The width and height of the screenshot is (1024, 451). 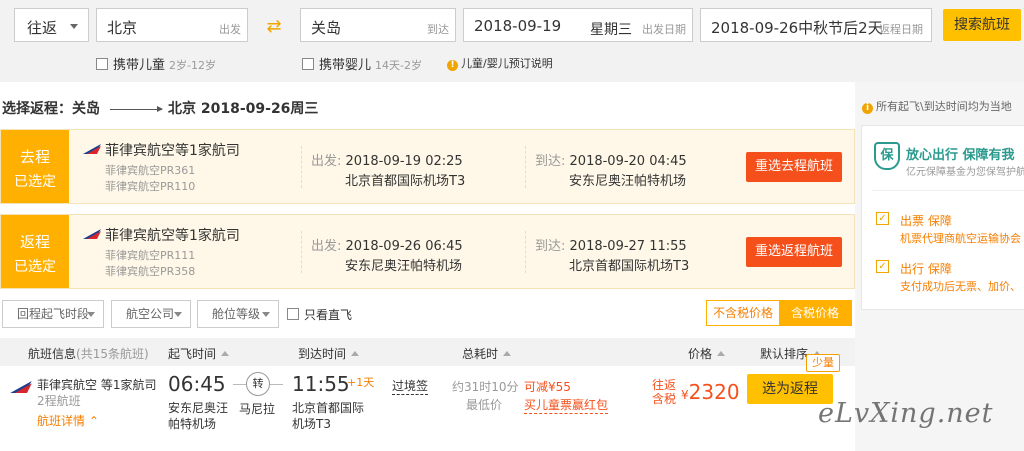 I want to click on return-tag-title: 返程, so click(x=34, y=242).